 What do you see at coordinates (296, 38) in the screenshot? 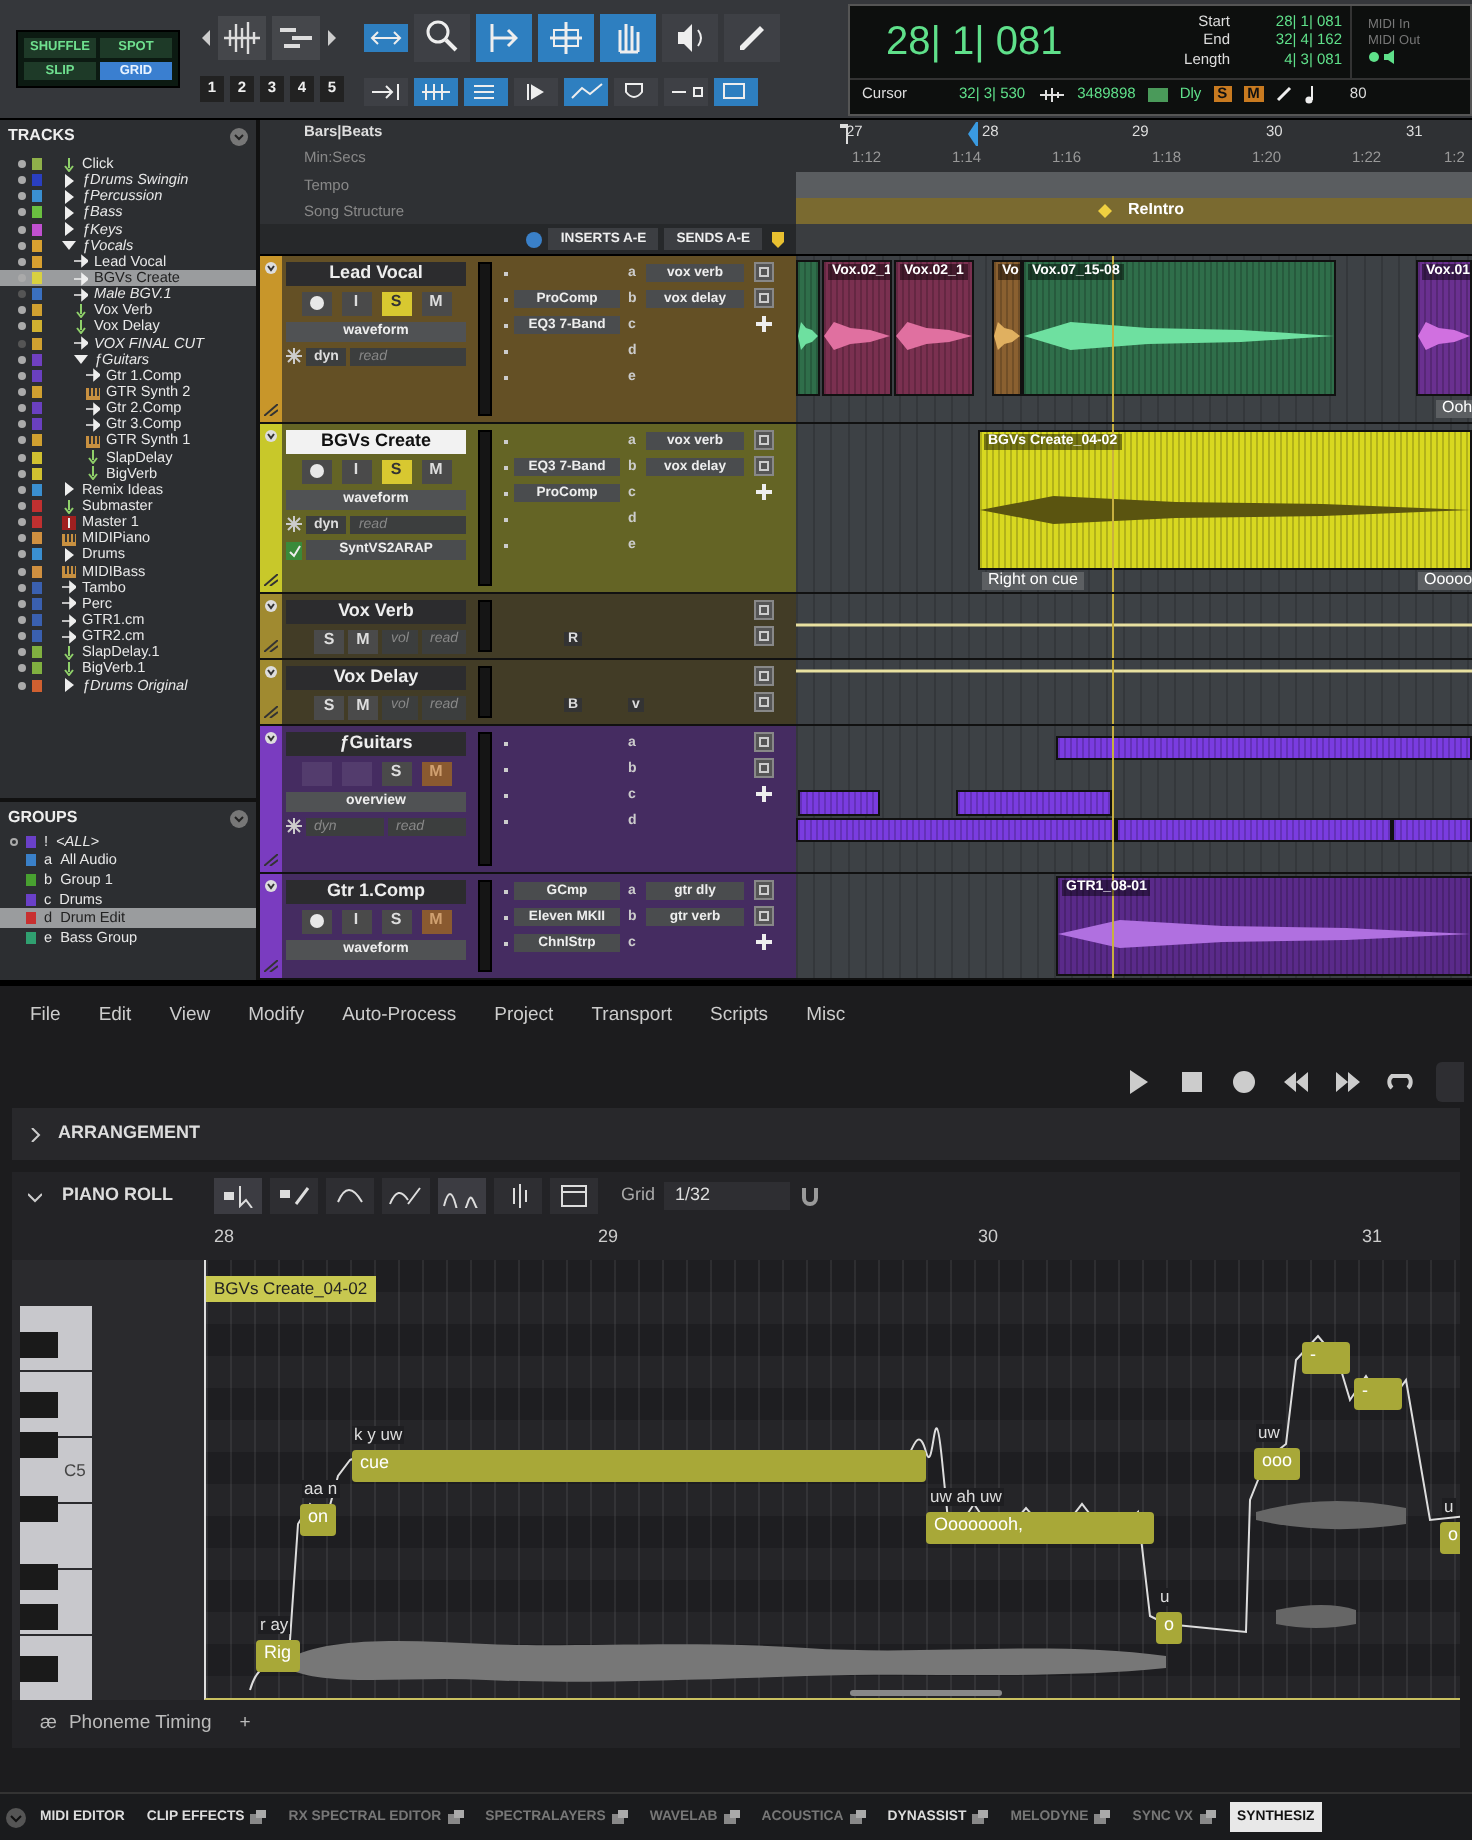
I see `midi-zoom-icon` at bounding box center [296, 38].